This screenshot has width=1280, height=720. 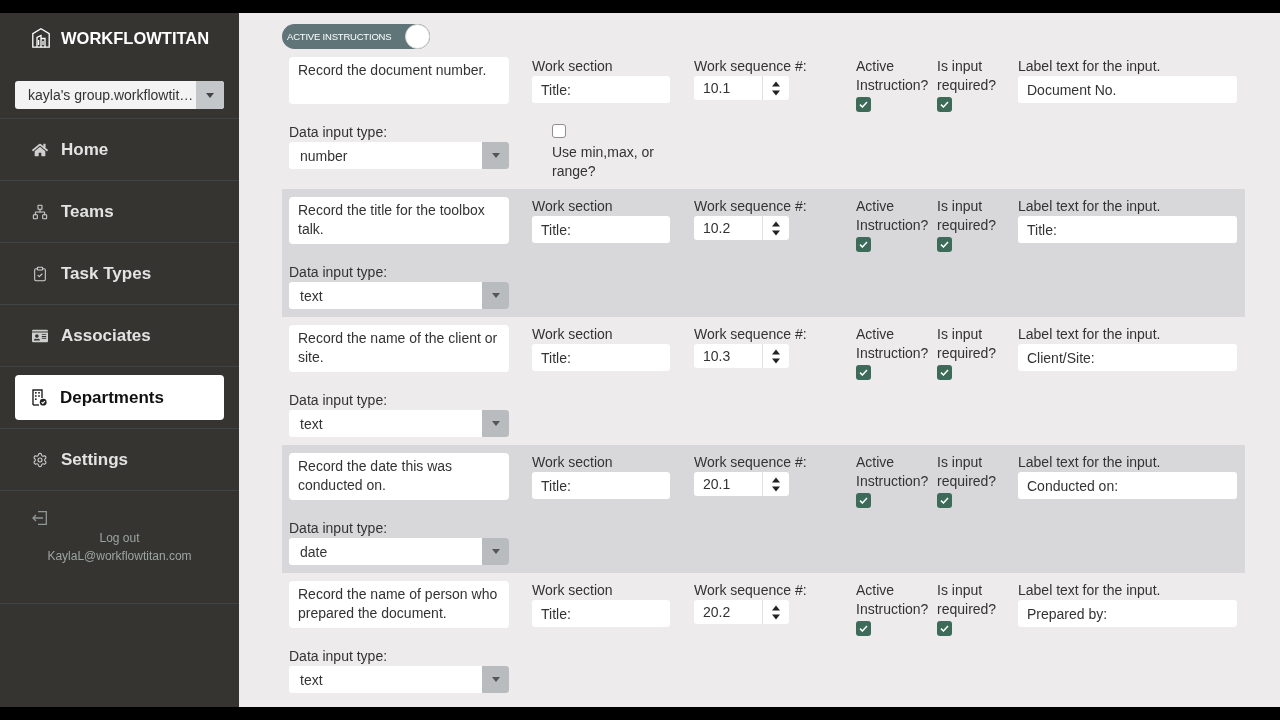 What do you see at coordinates (741, 484) in the screenshot?
I see `sequence-field: 20.1` at bounding box center [741, 484].